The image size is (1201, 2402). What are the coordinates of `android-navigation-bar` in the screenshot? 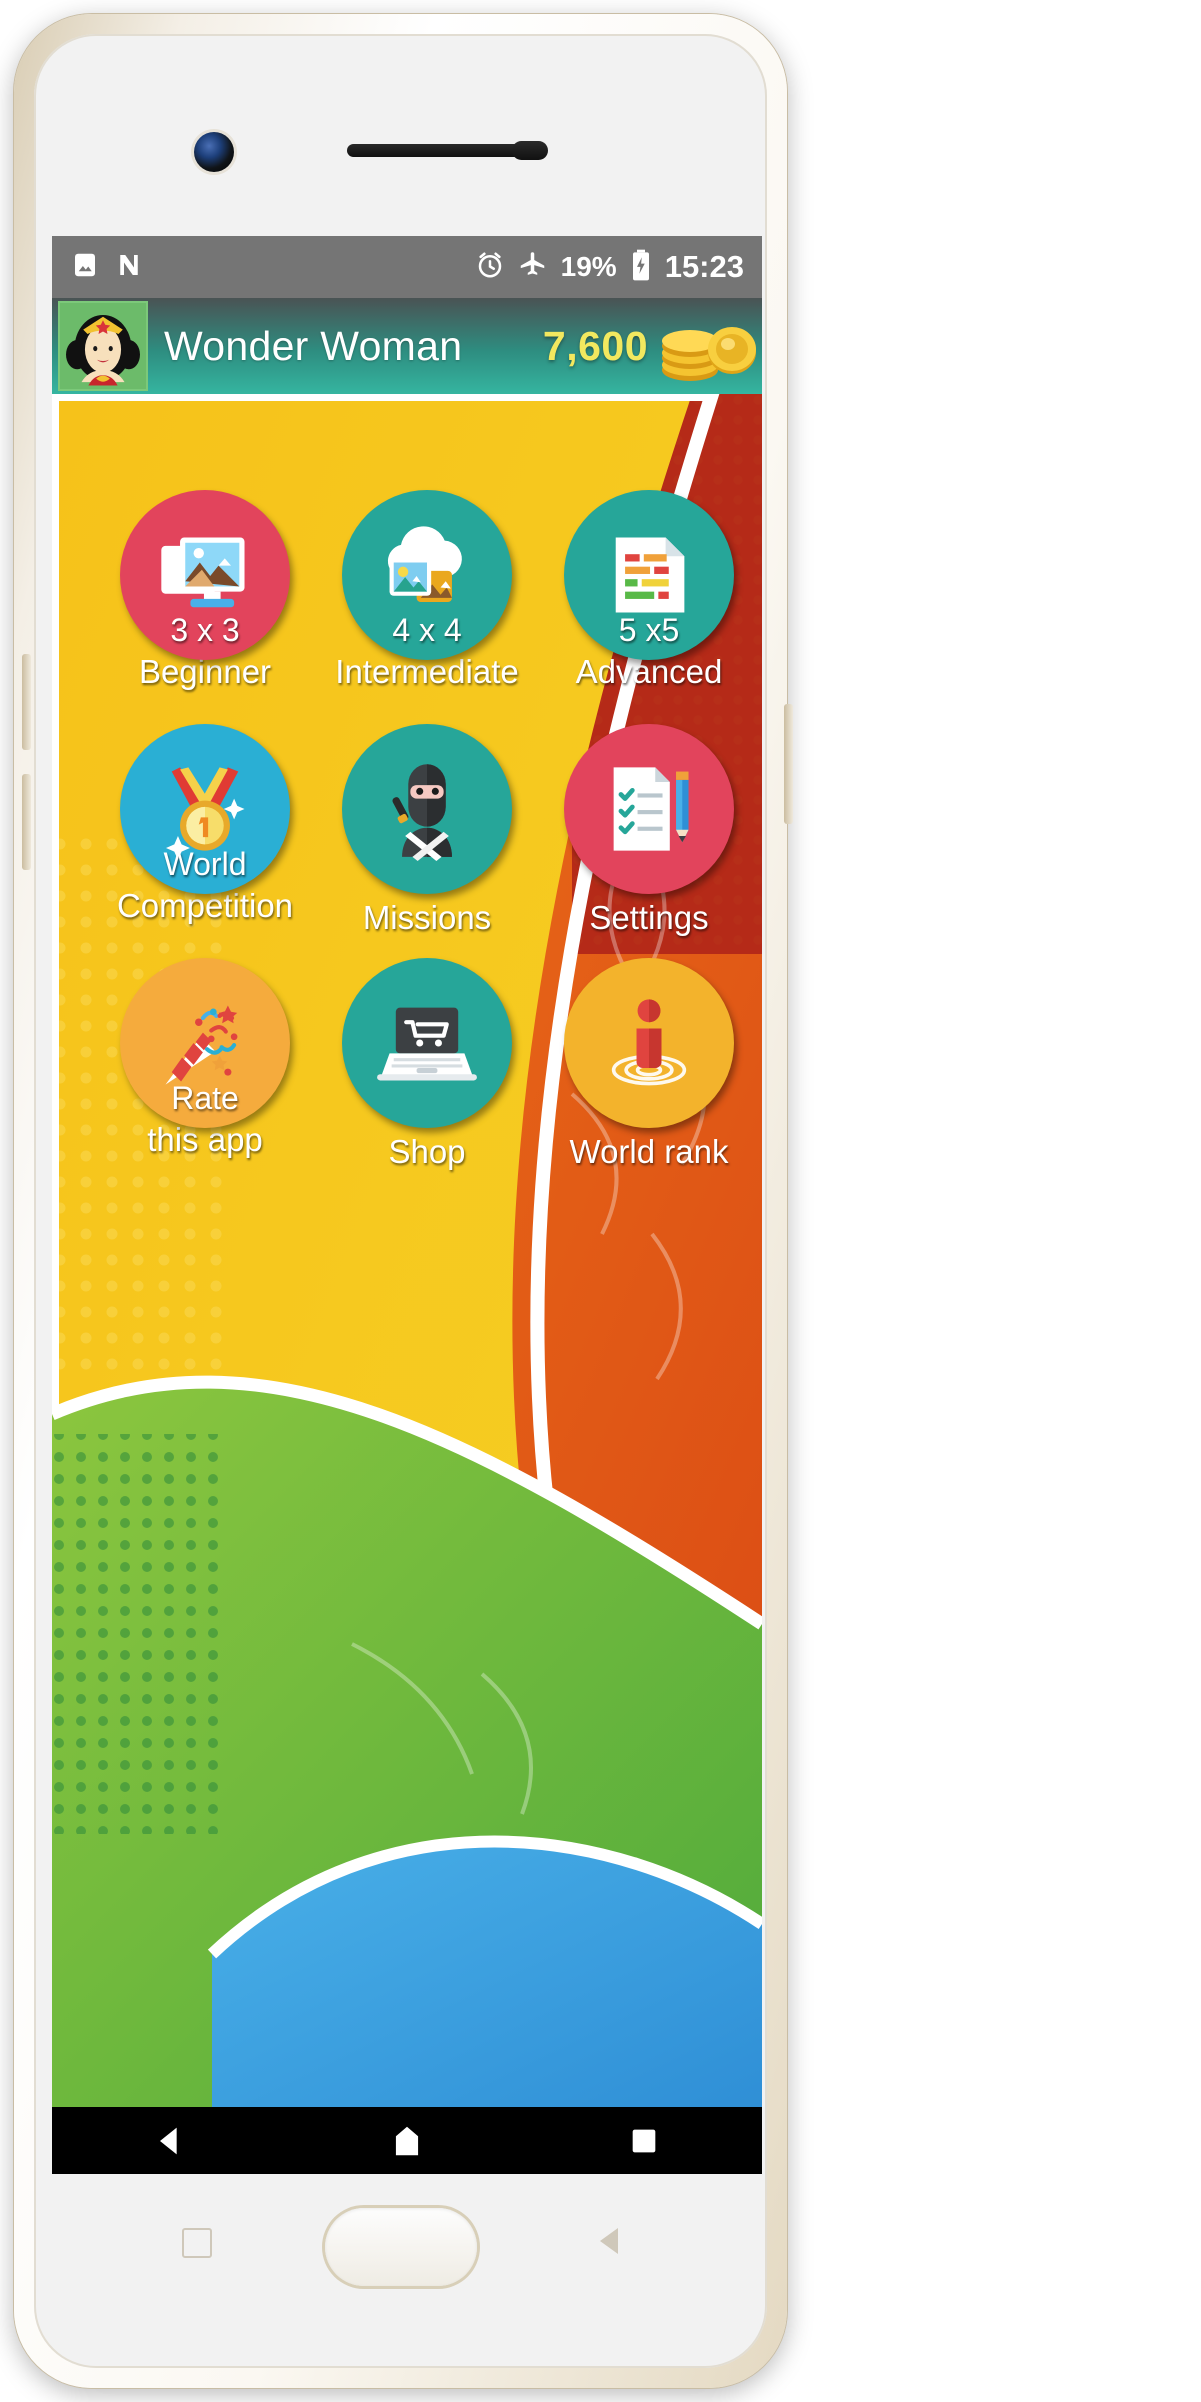 It's located at (407, 2140).